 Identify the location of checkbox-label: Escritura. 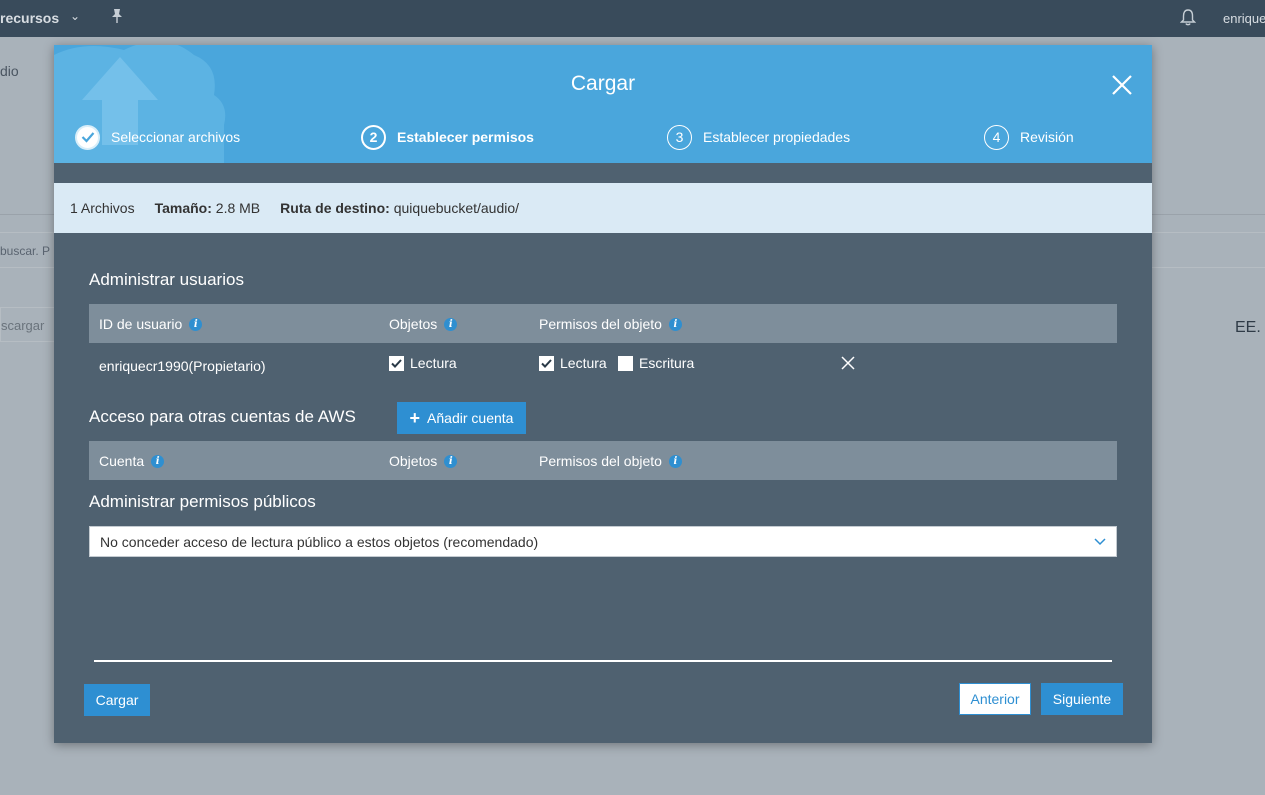
(667, 363).